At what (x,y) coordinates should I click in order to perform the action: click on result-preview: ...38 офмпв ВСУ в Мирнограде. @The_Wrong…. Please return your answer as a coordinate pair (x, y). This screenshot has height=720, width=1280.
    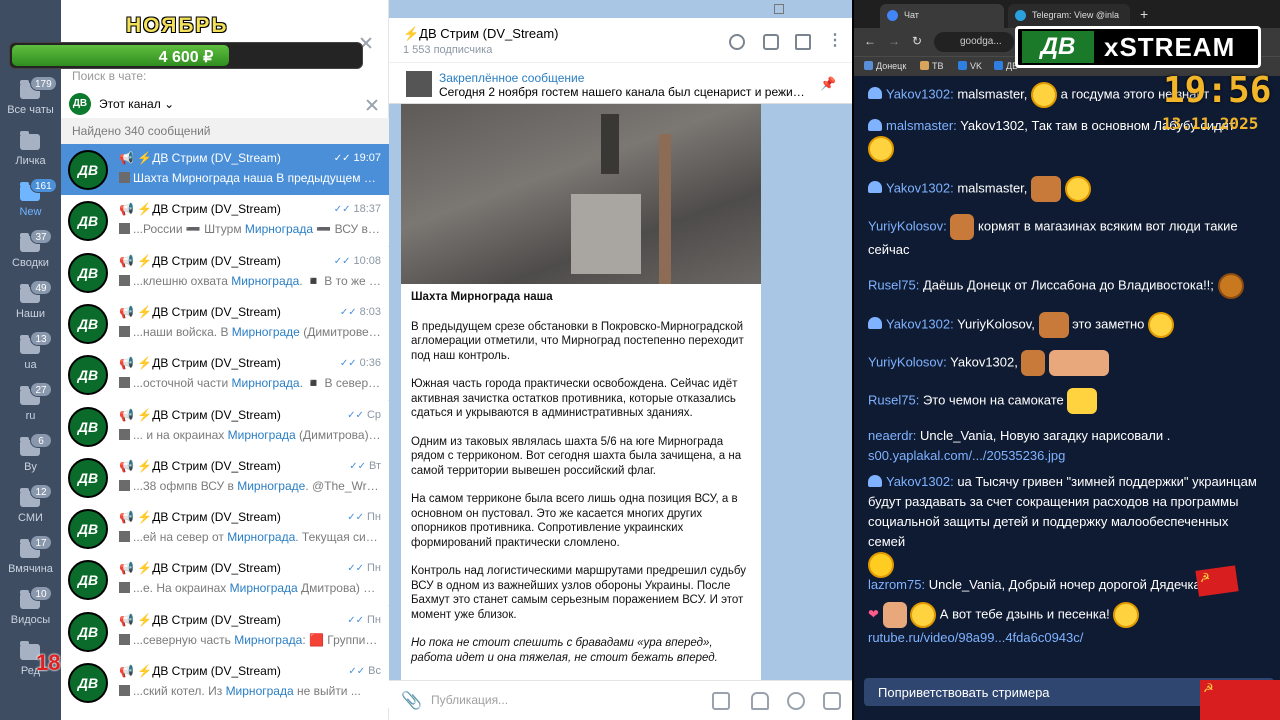
    Looking at the image, I should click on (250, 486).